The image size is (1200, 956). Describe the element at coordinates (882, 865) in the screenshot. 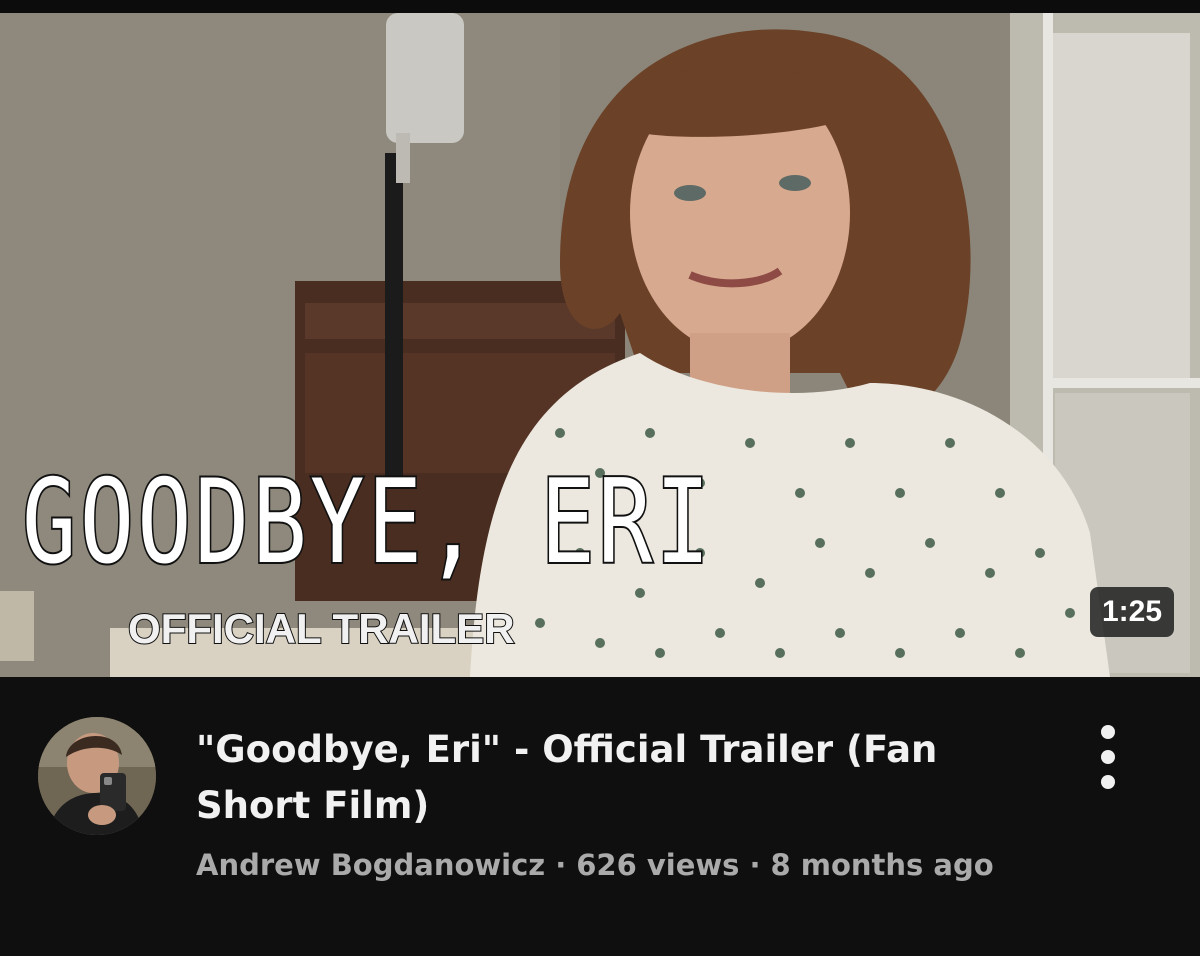

I see `upload-age: 8 months ago` at that location.